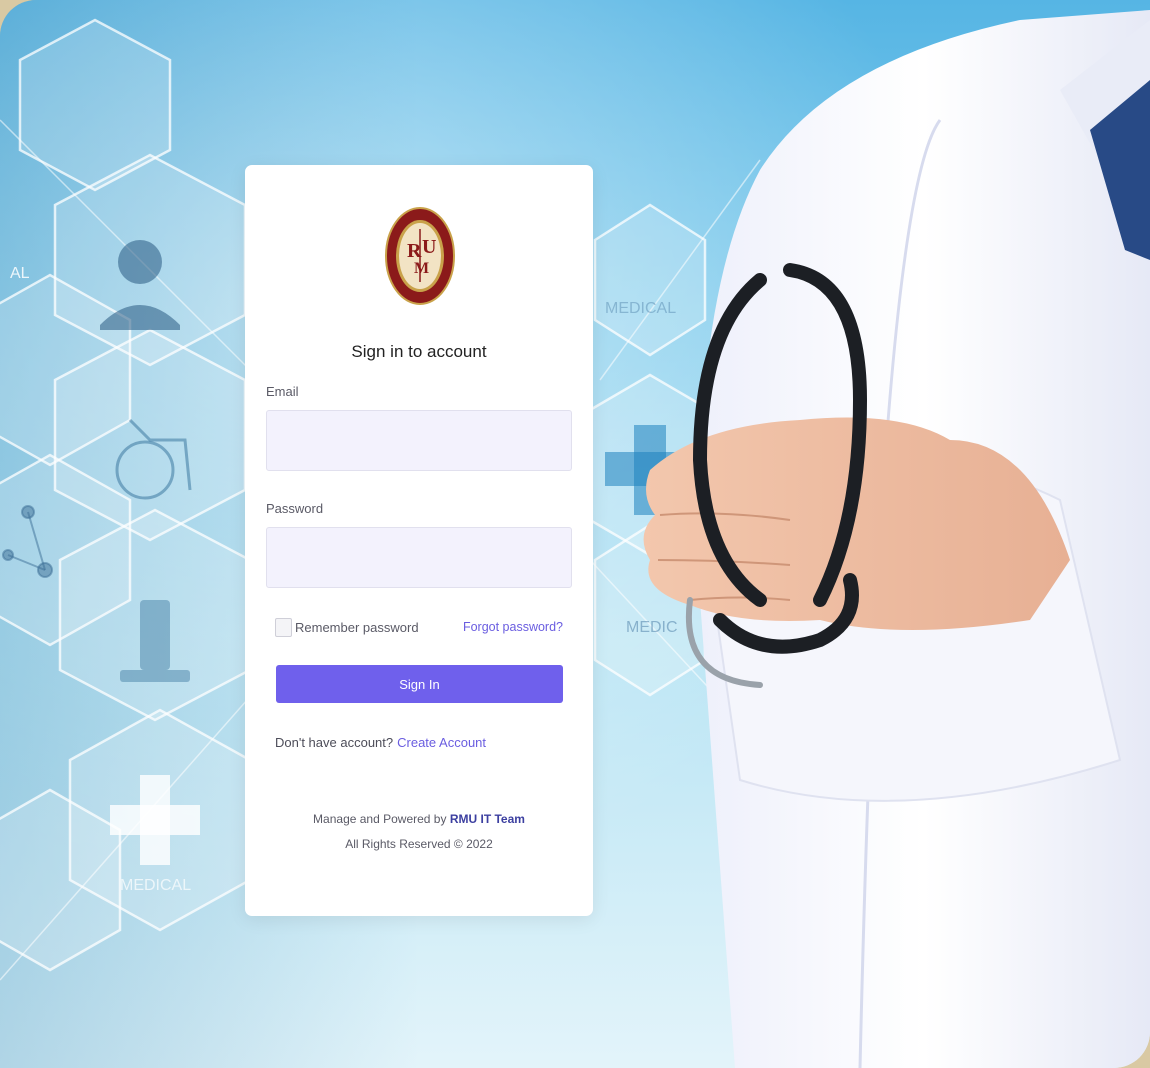 Image resolution: width=1150 pixels, height=1068 pixels. What do you see at coordinates (420, 628) in the screenshot?
I see `remember-row: Remember password Forgot password?` at bounding box center [420, 628].